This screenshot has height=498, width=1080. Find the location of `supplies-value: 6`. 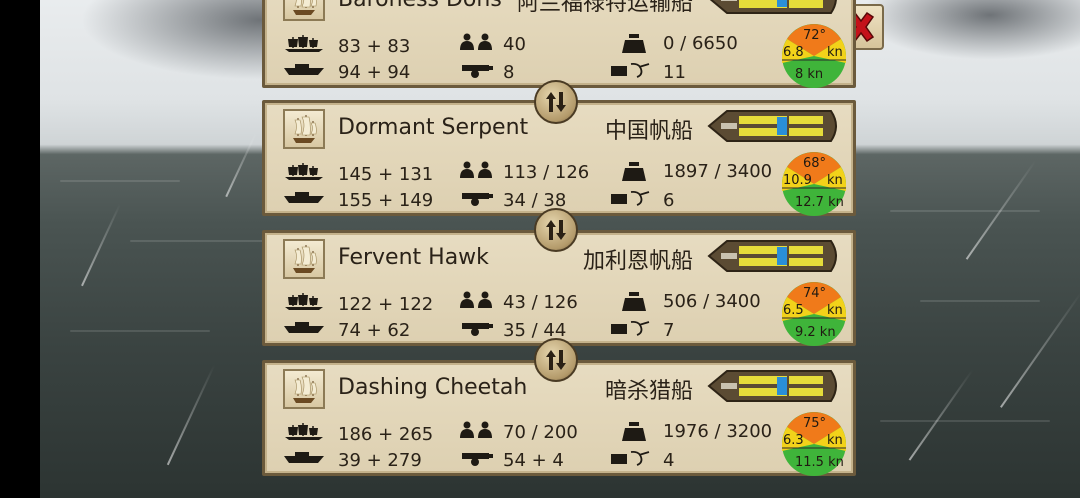

supplies-value: 6 is located at coordinates (669, 200).